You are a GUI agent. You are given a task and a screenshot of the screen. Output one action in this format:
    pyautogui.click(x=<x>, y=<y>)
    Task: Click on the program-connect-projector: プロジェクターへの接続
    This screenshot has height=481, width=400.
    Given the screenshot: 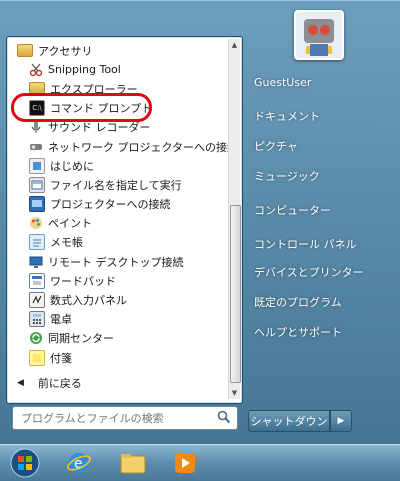 What is the action you would take?
    pyautogui.click(x=118, y=204)
    